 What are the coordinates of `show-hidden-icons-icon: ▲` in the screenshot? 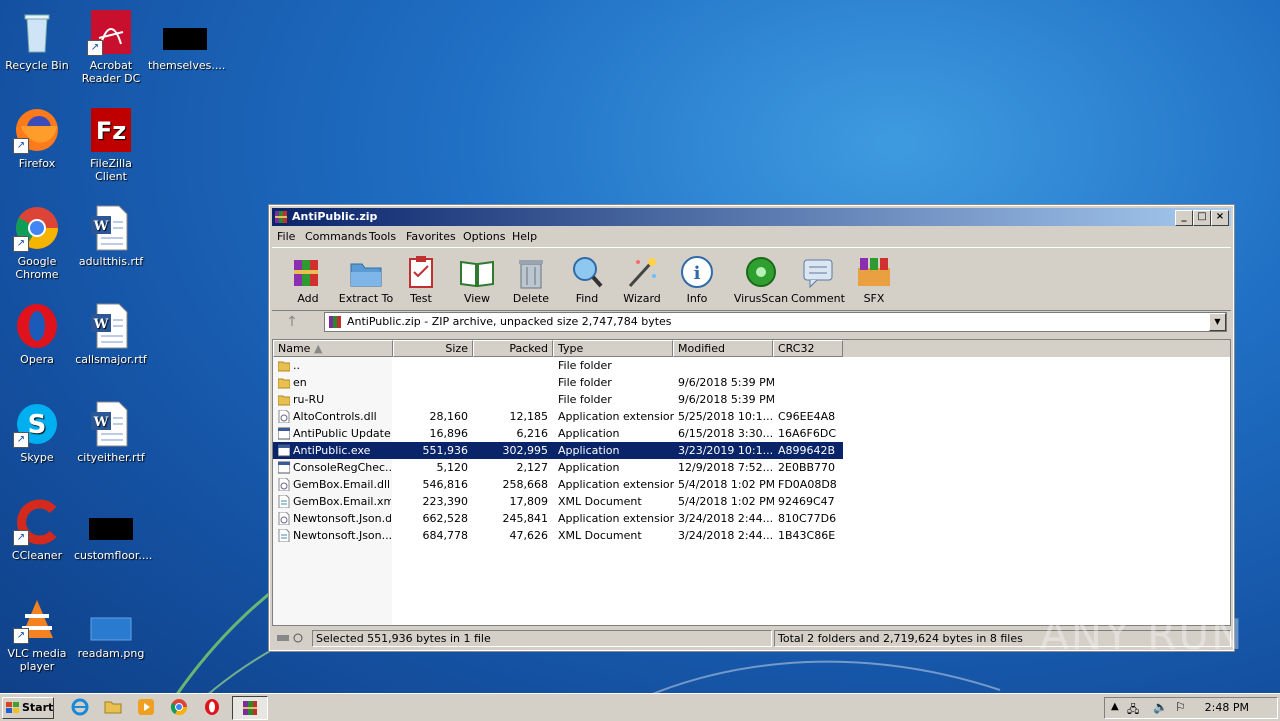 It's located at (1115, 706).